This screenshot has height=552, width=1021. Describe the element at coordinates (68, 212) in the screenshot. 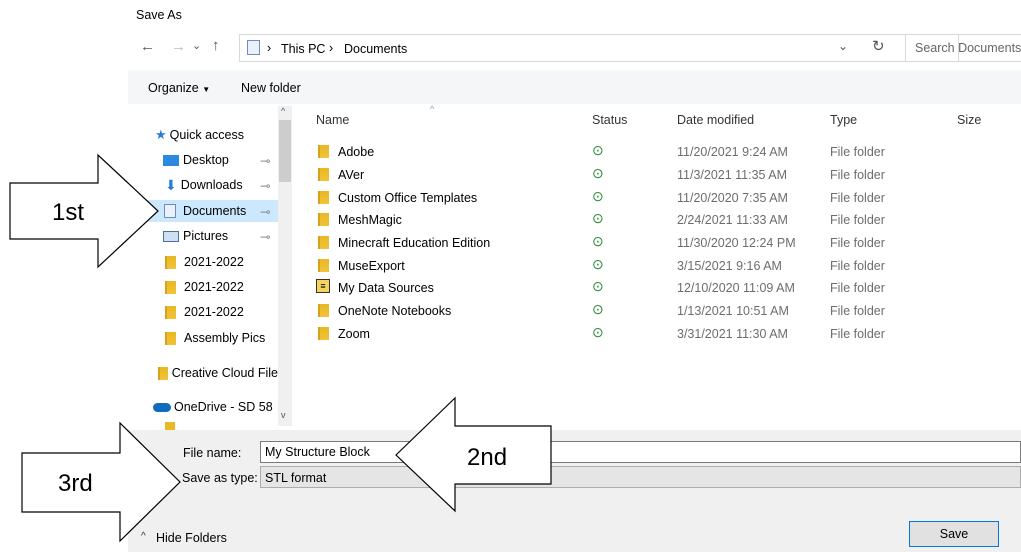

I see `annotation-label-1st: 1st` at that location.